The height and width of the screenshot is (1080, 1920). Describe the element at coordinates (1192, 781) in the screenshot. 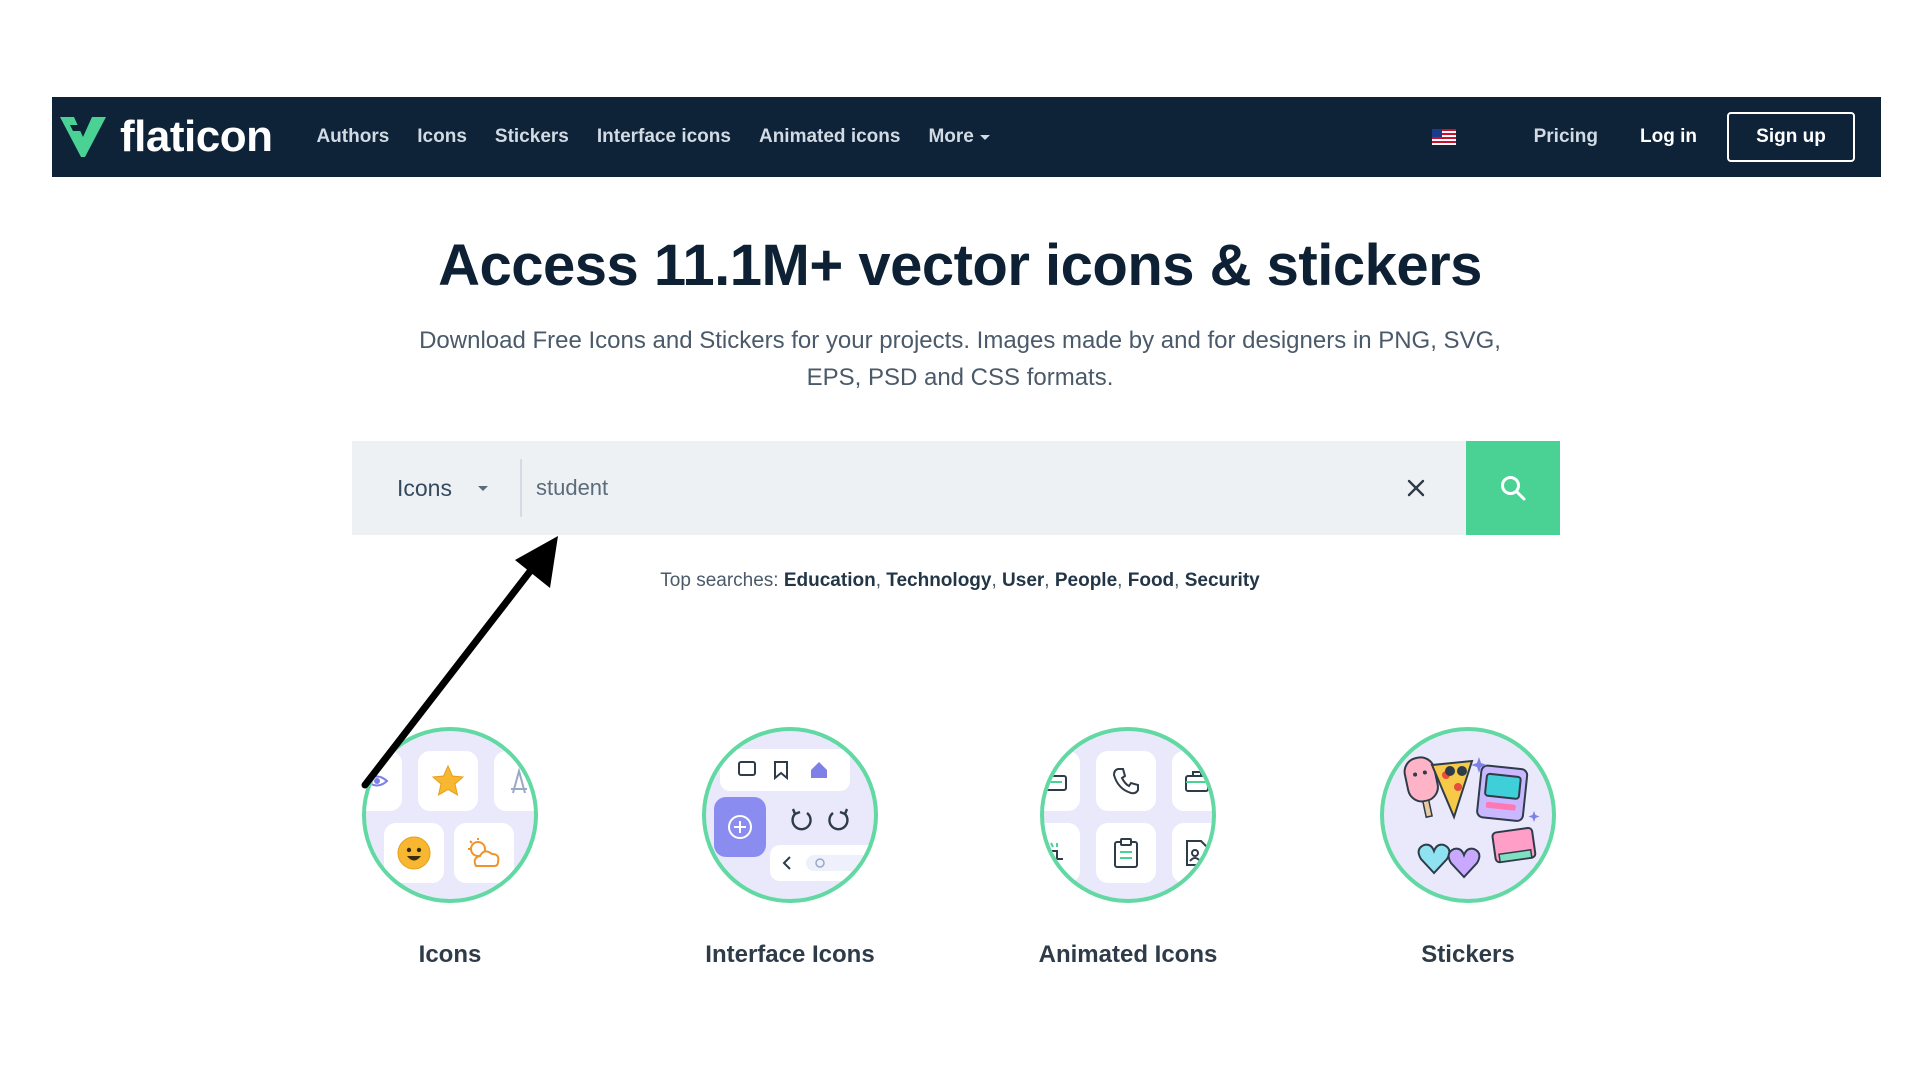

I see `briefcase-icon` at that location.